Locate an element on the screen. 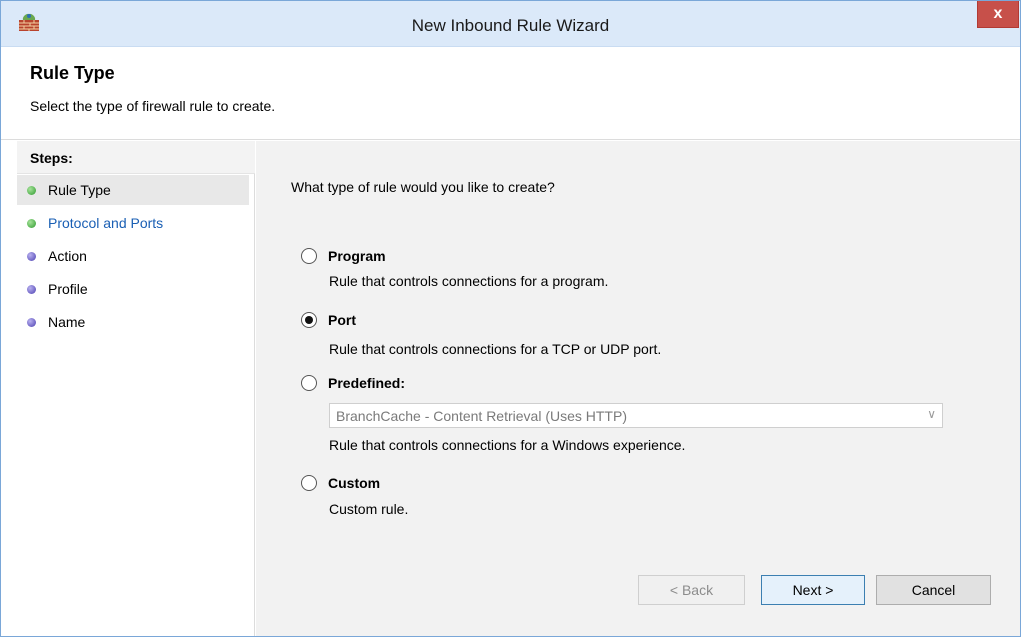 Image resolution: width=1021 pixels, height=637 pixels. title-bar: New Inbound Rule Wizard x is located at coordinates (510, 24).